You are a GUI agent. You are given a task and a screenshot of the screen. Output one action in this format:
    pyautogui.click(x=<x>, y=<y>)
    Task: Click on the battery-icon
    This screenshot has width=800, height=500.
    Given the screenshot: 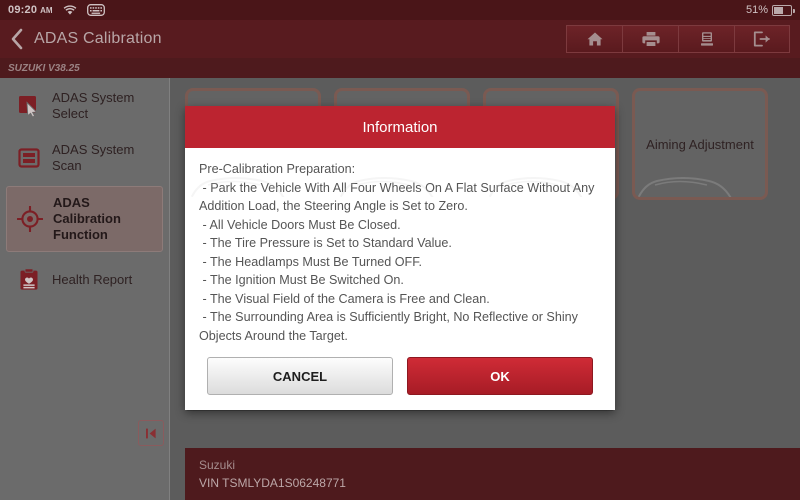 What is the action you would take?
    pyautogui.click(x=783, y=10)
    